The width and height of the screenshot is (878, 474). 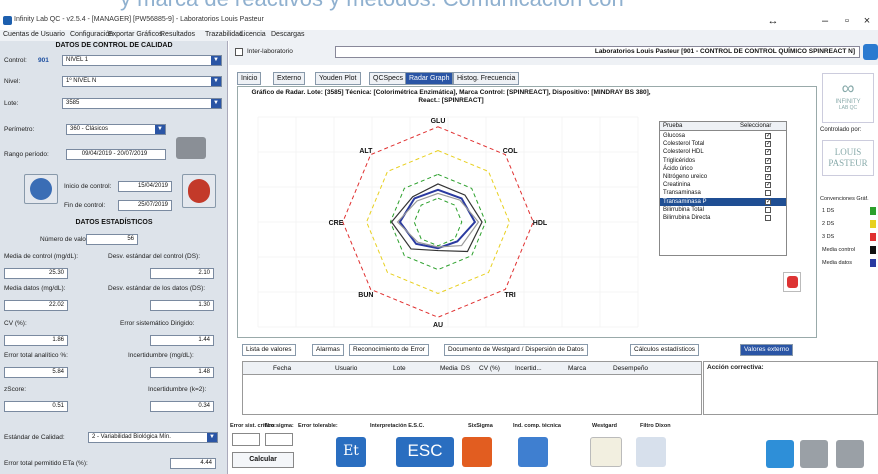 I want to click on clock-button, so click(x=41, y=189).